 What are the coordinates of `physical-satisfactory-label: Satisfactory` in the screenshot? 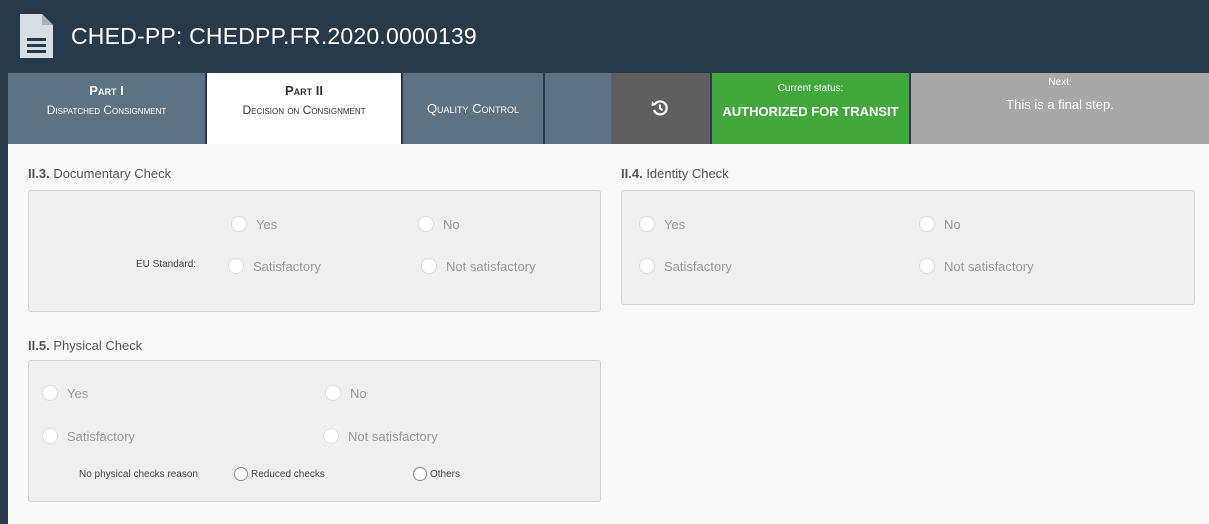 It's located at (101, 436).